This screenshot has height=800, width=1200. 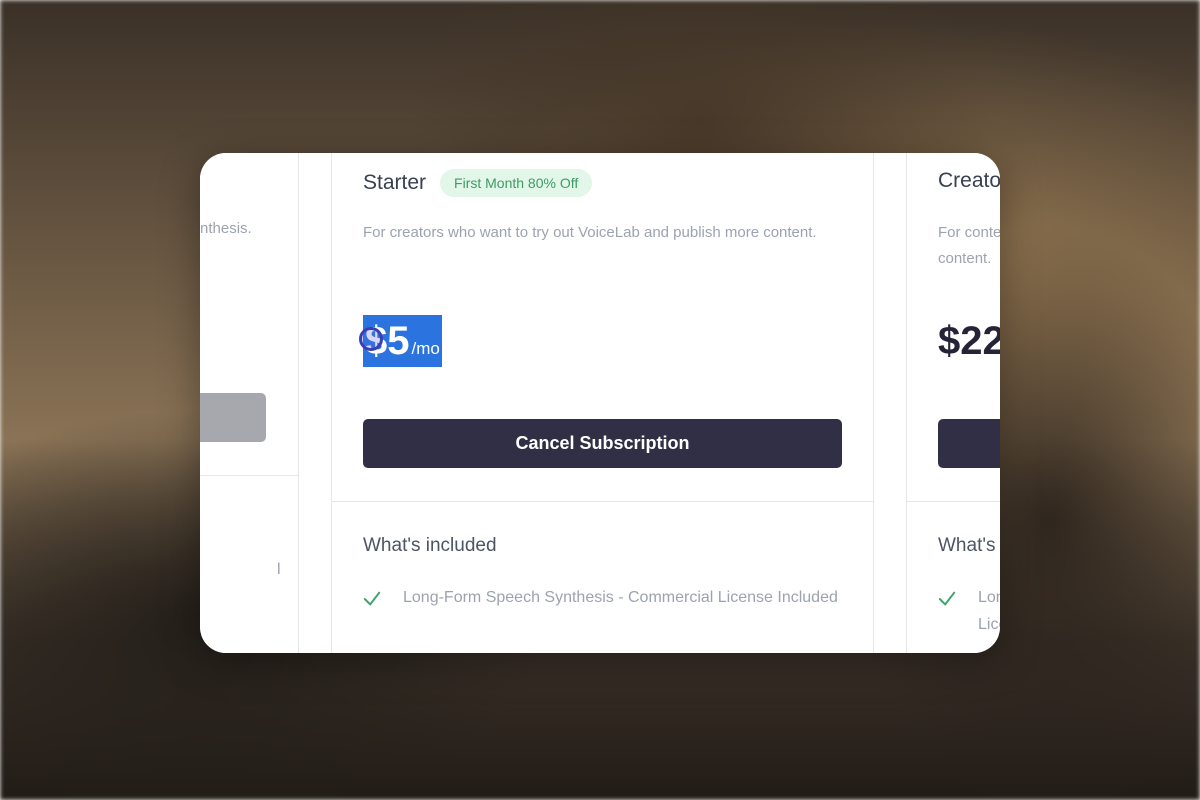 What do you see at coordinates (969, 180) in the screenshot?
I see `plan-name: Creator` at bounding box center [969, 180].